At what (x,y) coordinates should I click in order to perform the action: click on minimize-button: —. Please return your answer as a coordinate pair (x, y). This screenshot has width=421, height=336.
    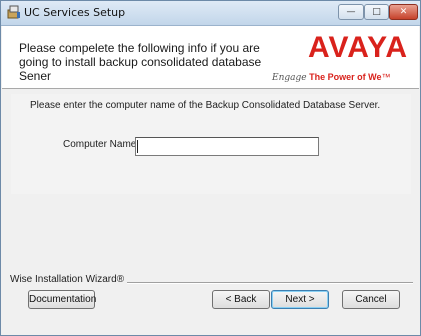
    Looking at the image, I should click on (351, 12).